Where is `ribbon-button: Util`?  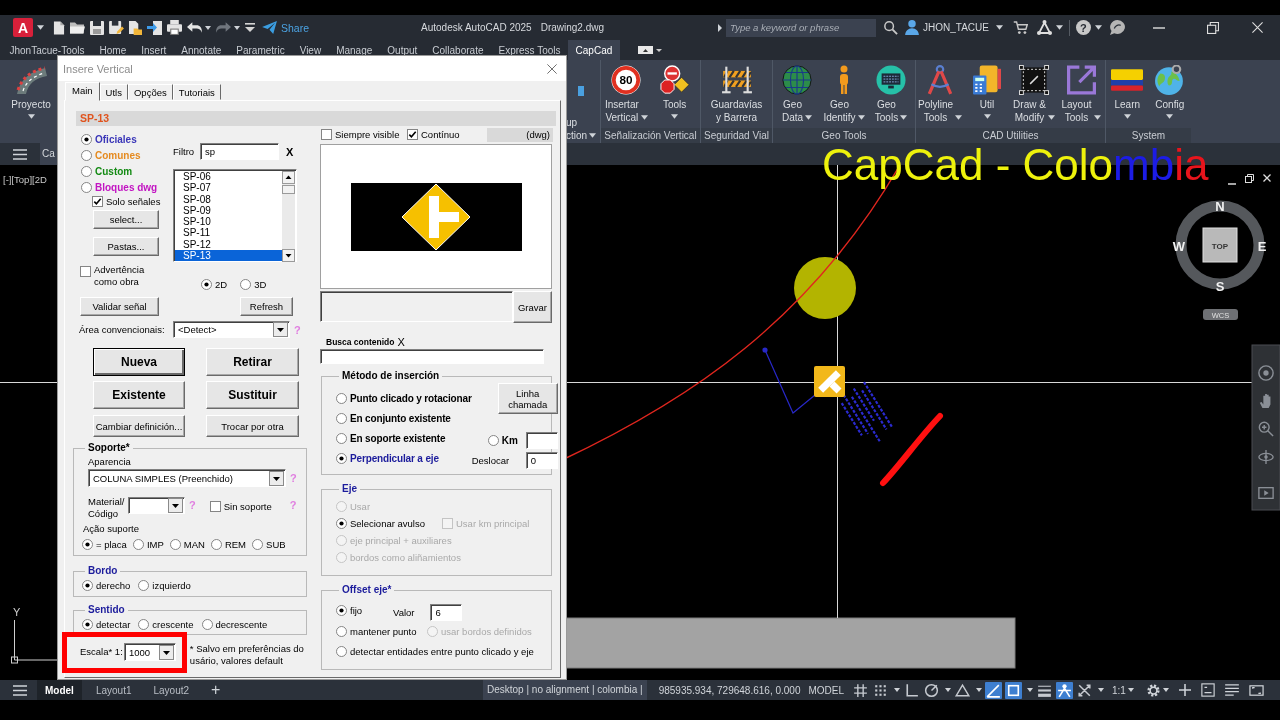 ribbon-button: Util is located at coordinates (987, 94).